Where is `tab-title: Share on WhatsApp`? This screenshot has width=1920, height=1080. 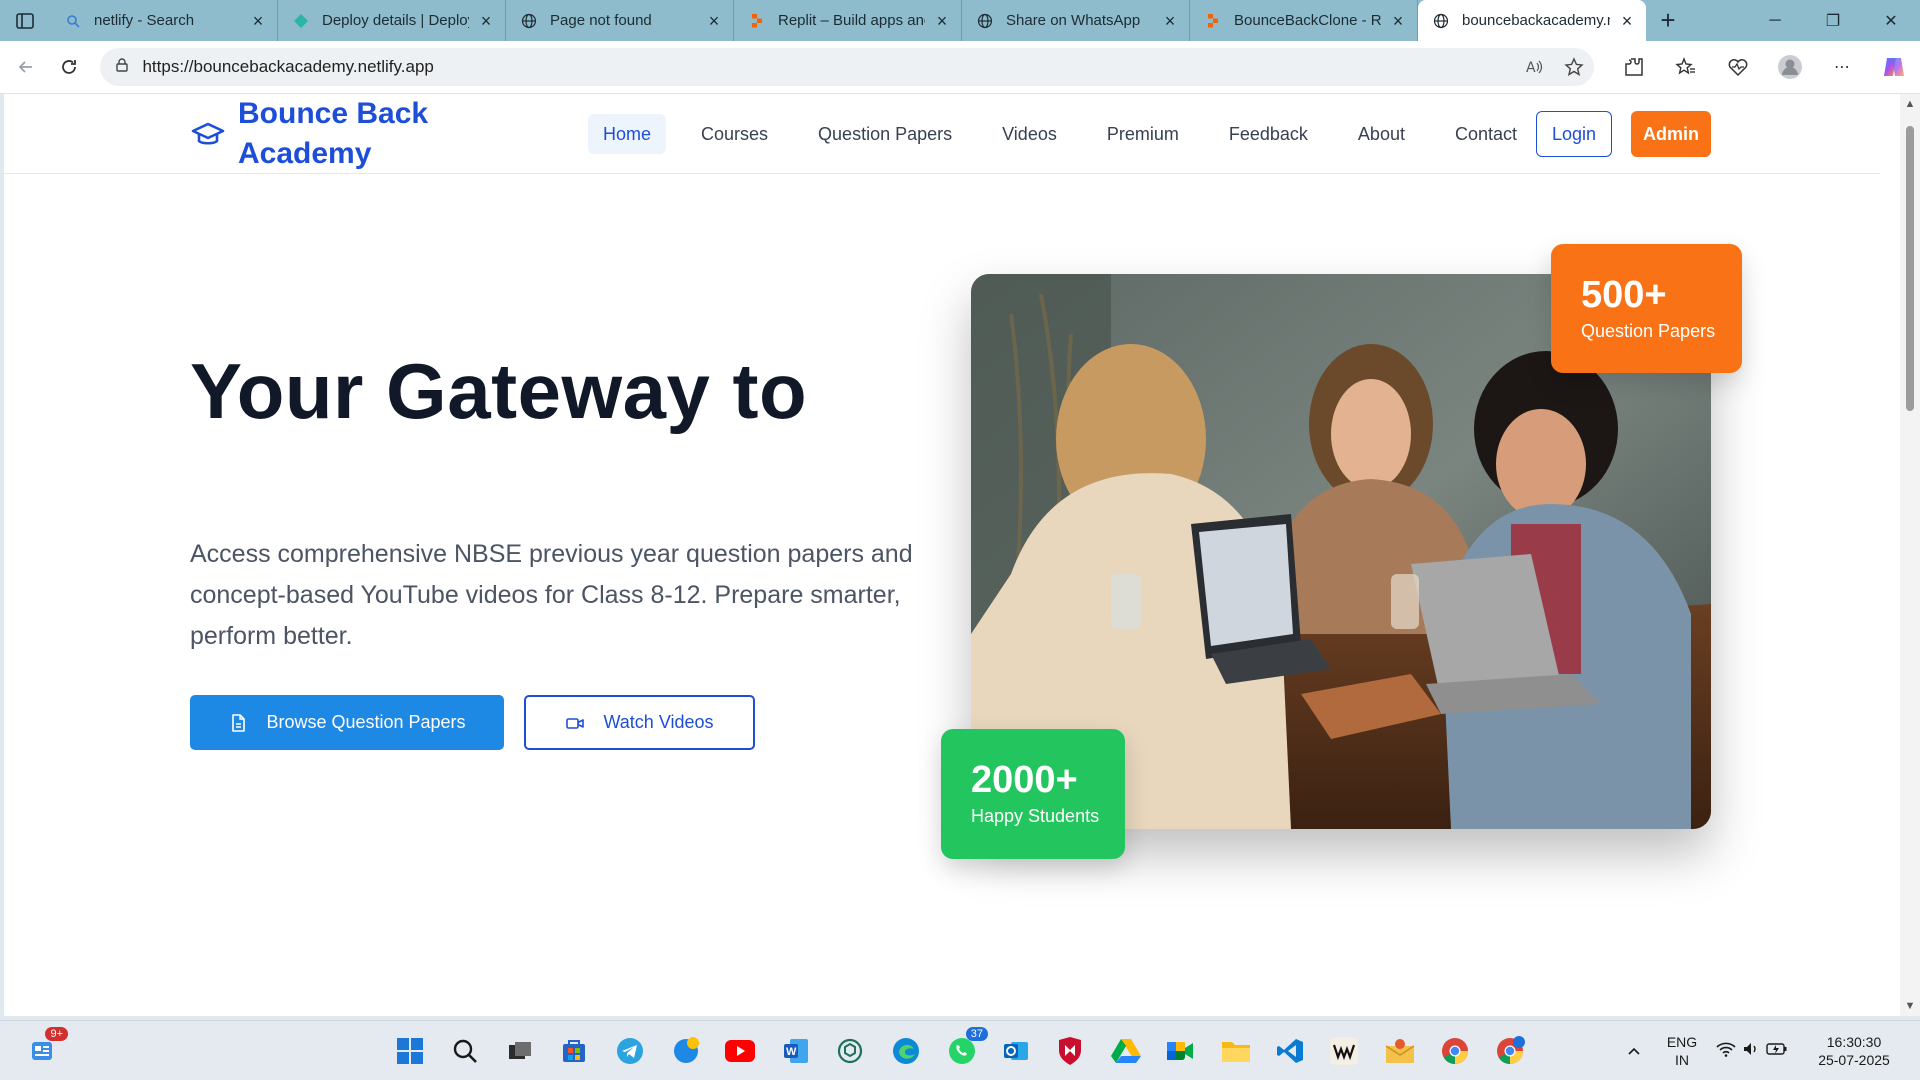 tab-title: Share on WhatsApp is located at coordinates (1073, 20).